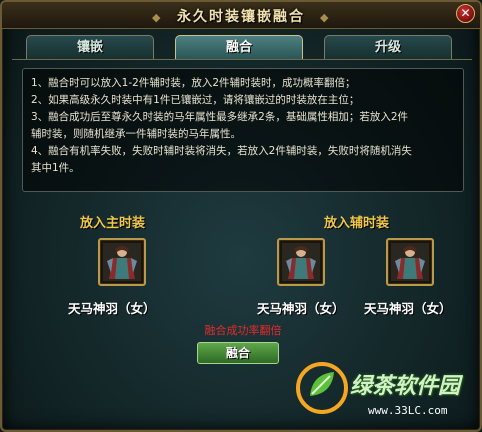  I want to click on watermark-url: www.33LC.com, so click(408, 410).